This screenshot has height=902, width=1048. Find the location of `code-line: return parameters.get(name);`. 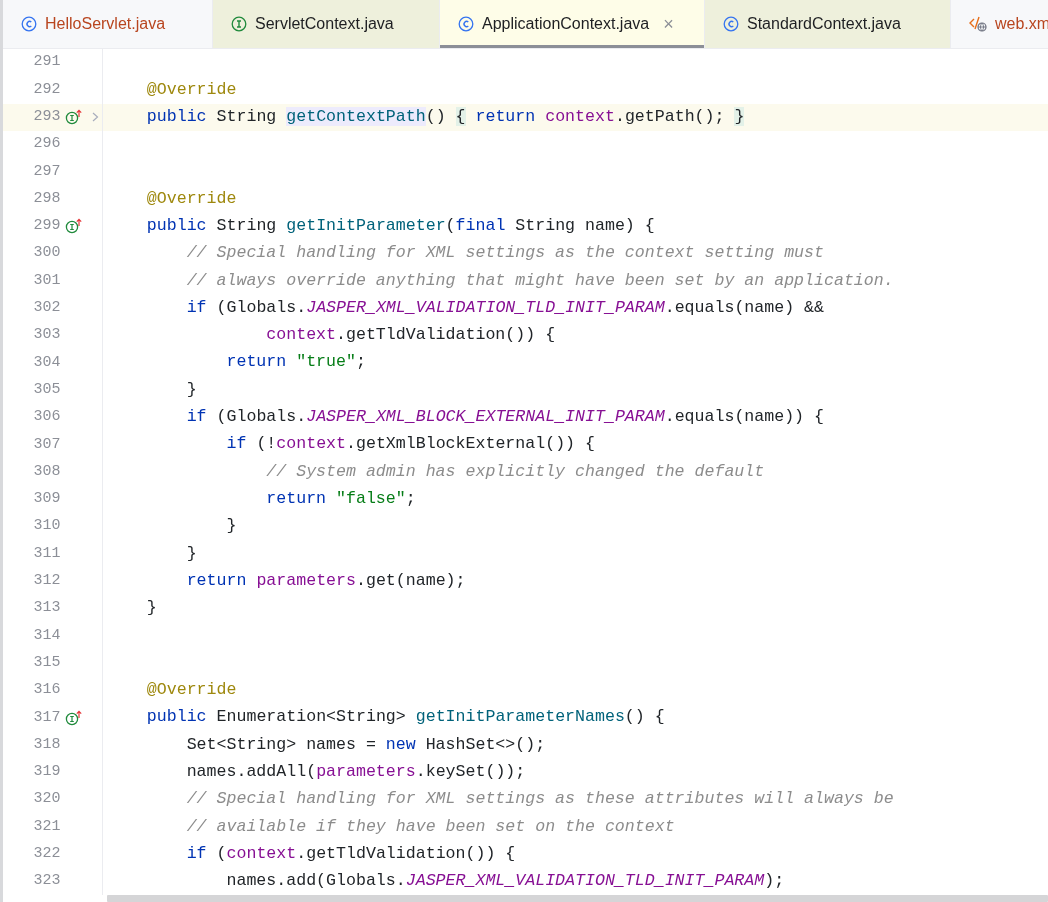

code-line: return parameters.get(name); is located at coordinates (325, 580).